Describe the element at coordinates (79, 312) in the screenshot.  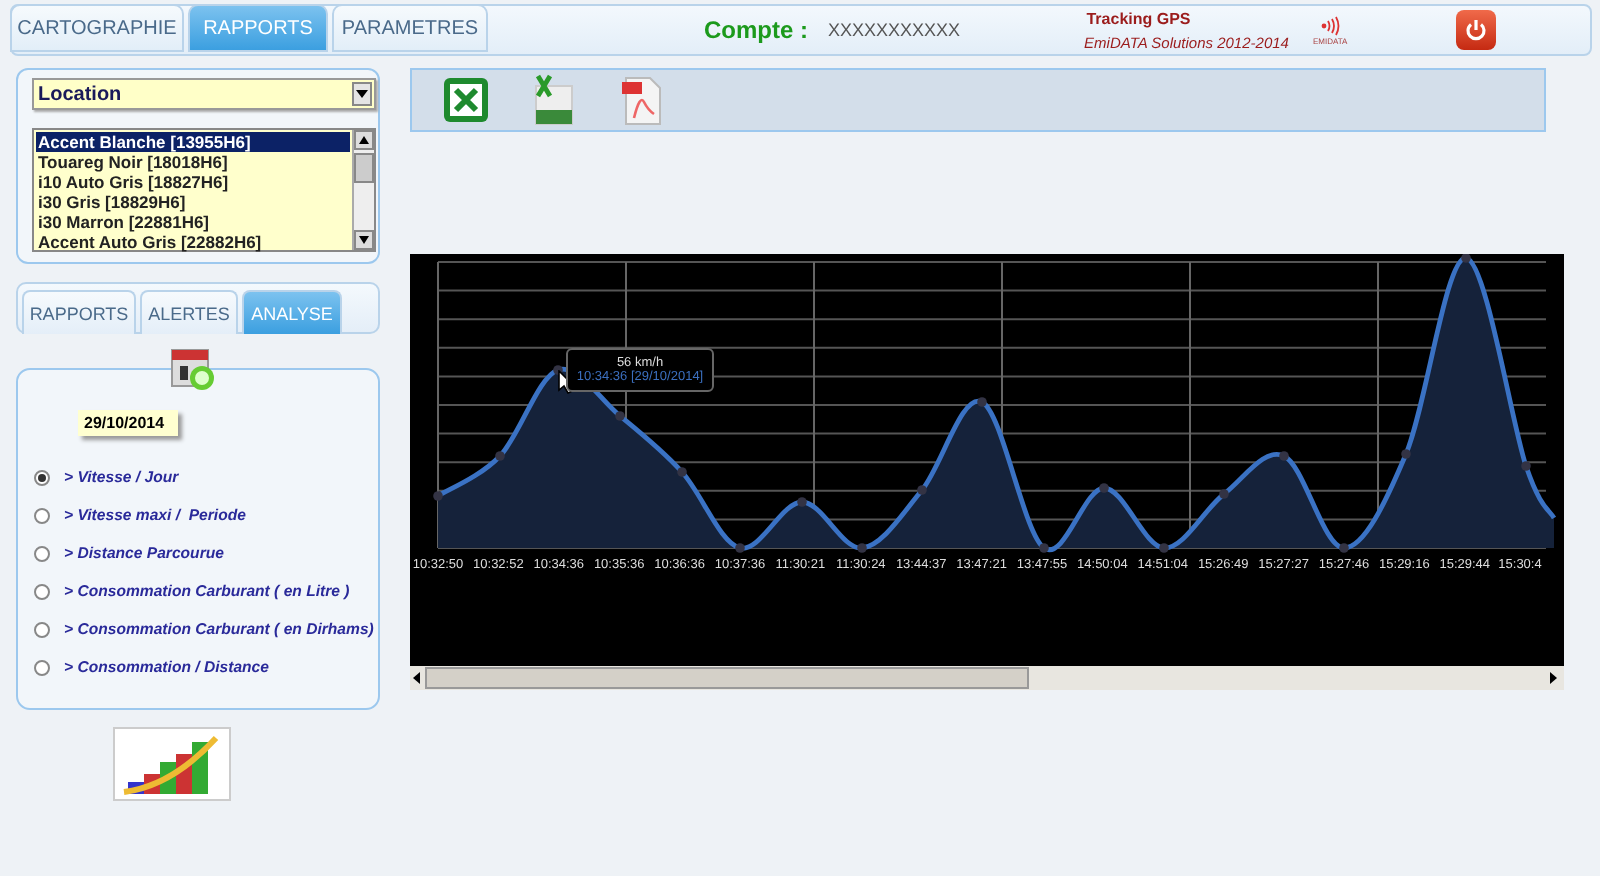
I see `report-tab: RAPPORTS` at that location.